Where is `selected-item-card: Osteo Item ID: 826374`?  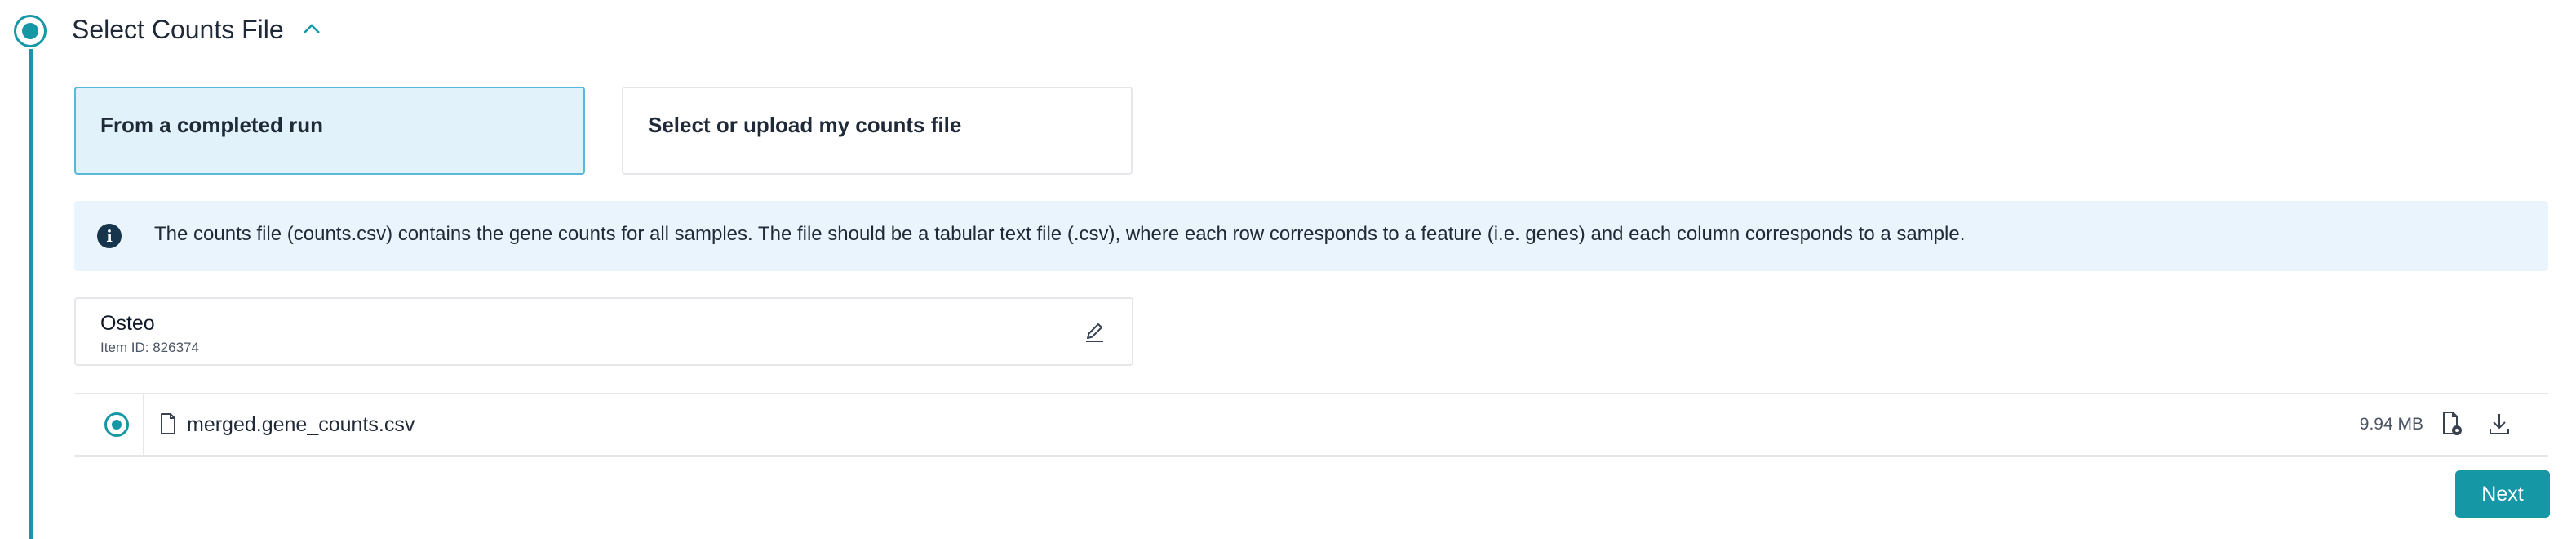 selected-item-card: Osteo Item ID: 826374 is located at coordinates (603, 331).